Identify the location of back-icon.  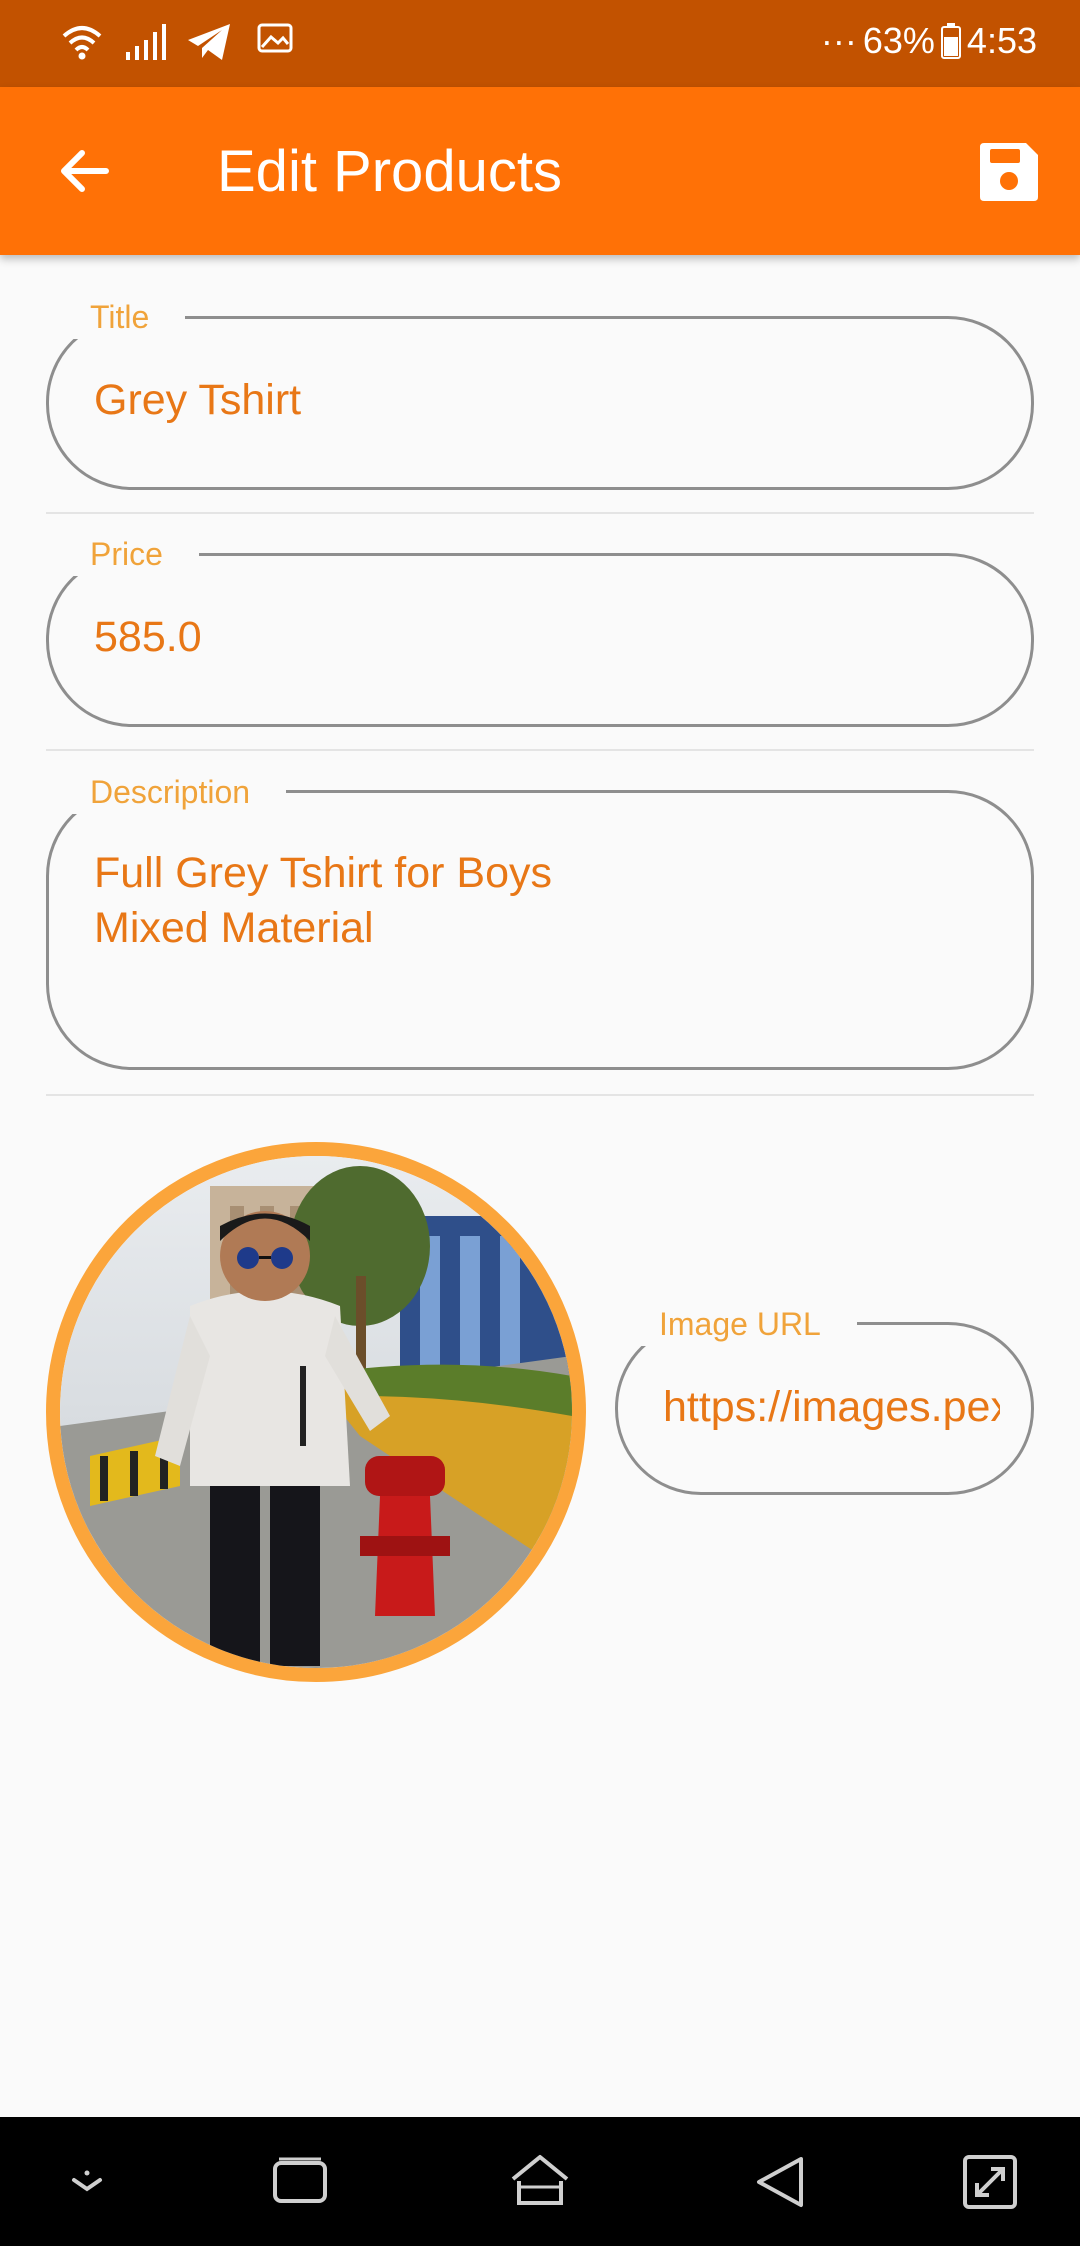
(780, 2182).